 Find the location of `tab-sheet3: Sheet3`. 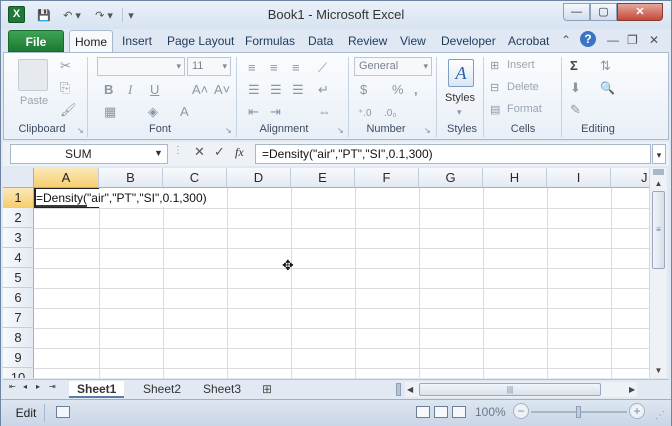

tab-sheet3: Sheet3 is located at coordinates (222, 389).